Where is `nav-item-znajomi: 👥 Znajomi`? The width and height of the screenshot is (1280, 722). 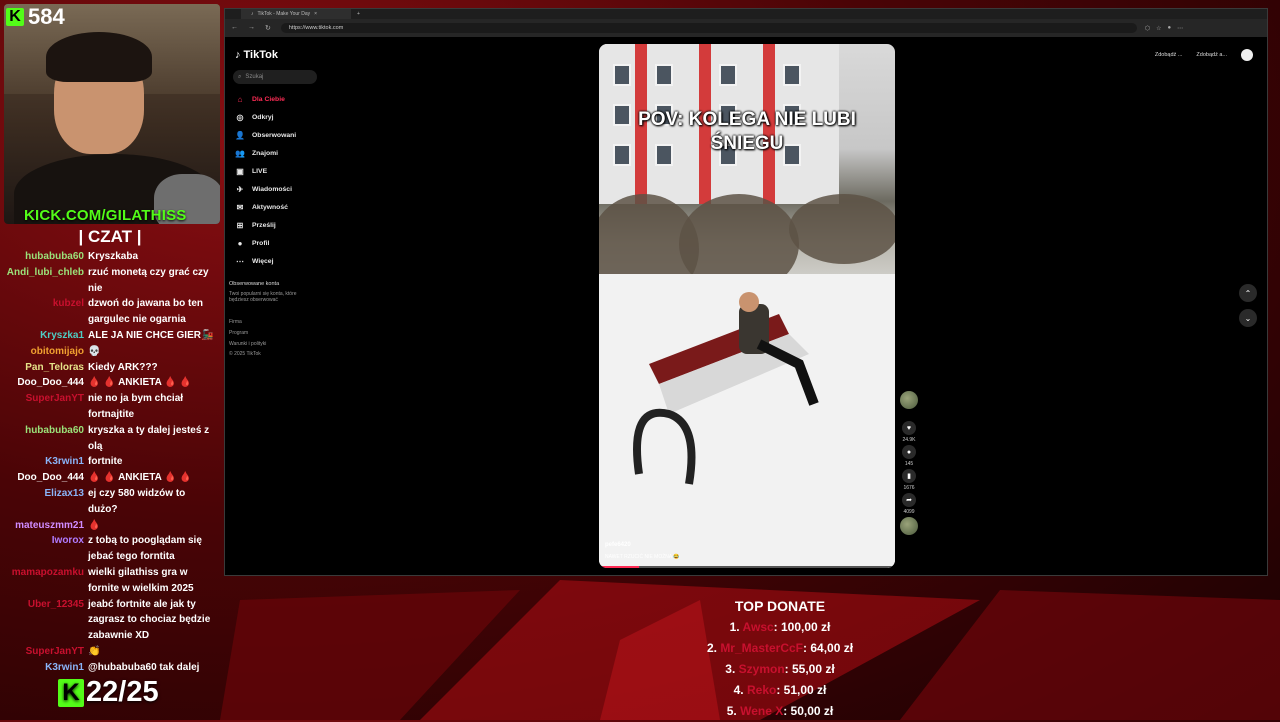
nav-item-znajomi: 👥 Znajomi is located at coordinates (256, 153).